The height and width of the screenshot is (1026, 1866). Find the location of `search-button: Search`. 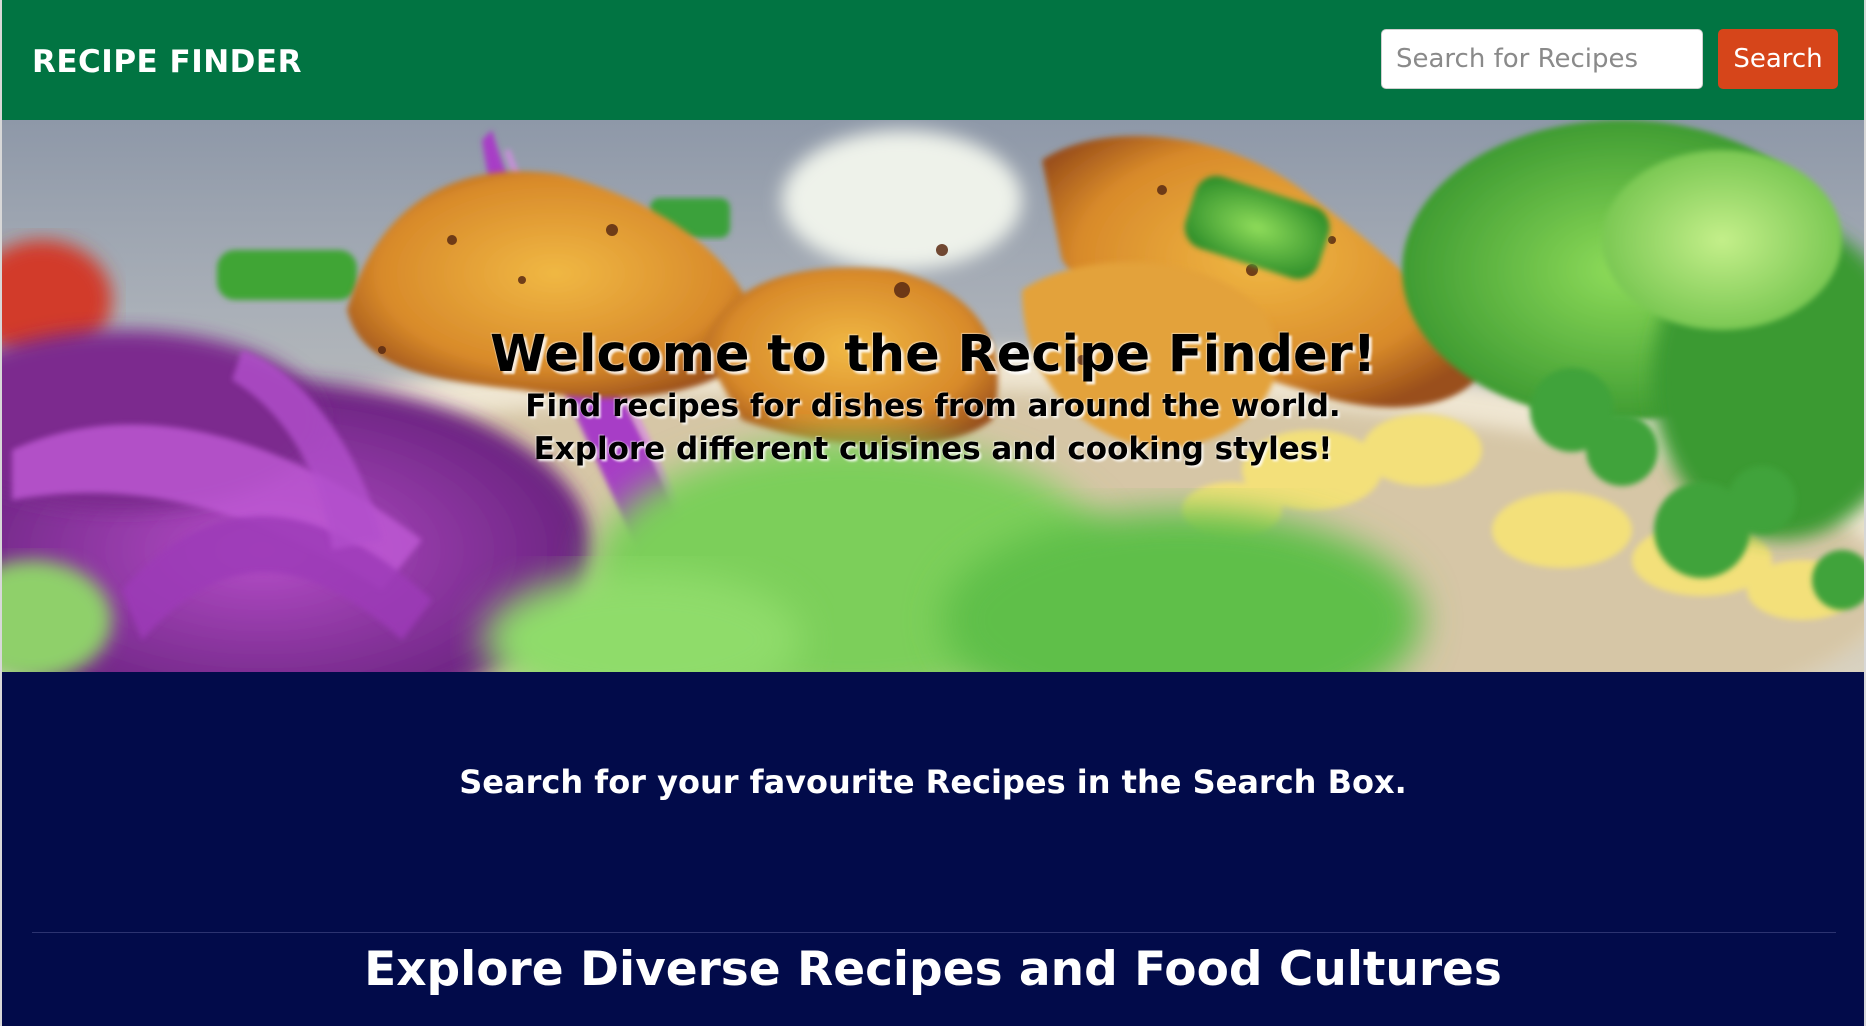

search-button: Search is located at coordinates (1778, 59).